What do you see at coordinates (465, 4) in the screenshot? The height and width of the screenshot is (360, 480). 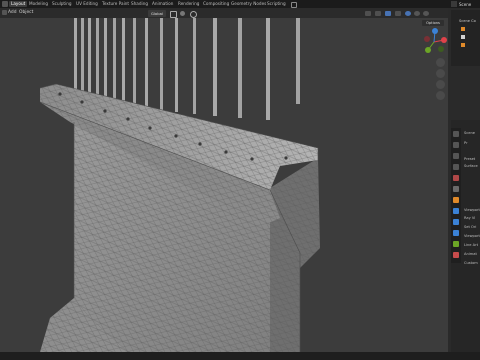 I see `scene-selector: Scene` at bounding box center [465, 4].